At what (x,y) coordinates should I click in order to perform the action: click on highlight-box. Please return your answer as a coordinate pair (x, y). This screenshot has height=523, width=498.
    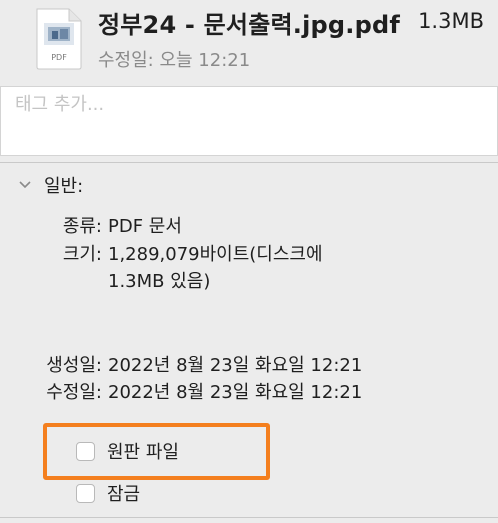
    Looking at the image, I should click on (156, 451).